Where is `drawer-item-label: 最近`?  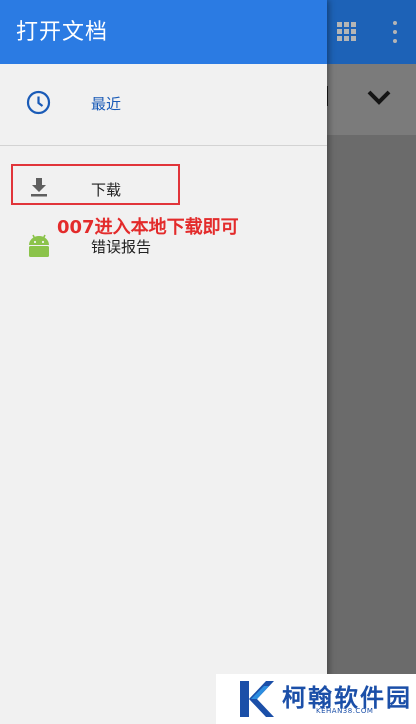 drawer-item-label: 最近 is located at coordinates (106, 104).